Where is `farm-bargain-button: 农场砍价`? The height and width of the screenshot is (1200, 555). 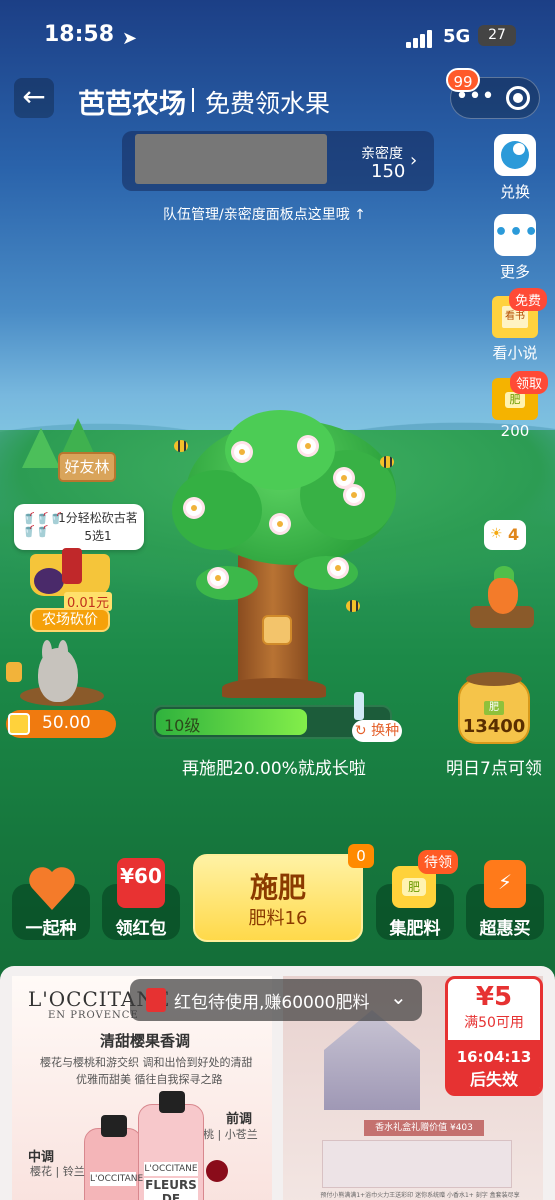 farm-bargain-button: 农场砍价 is located at coordinates (70, 620).